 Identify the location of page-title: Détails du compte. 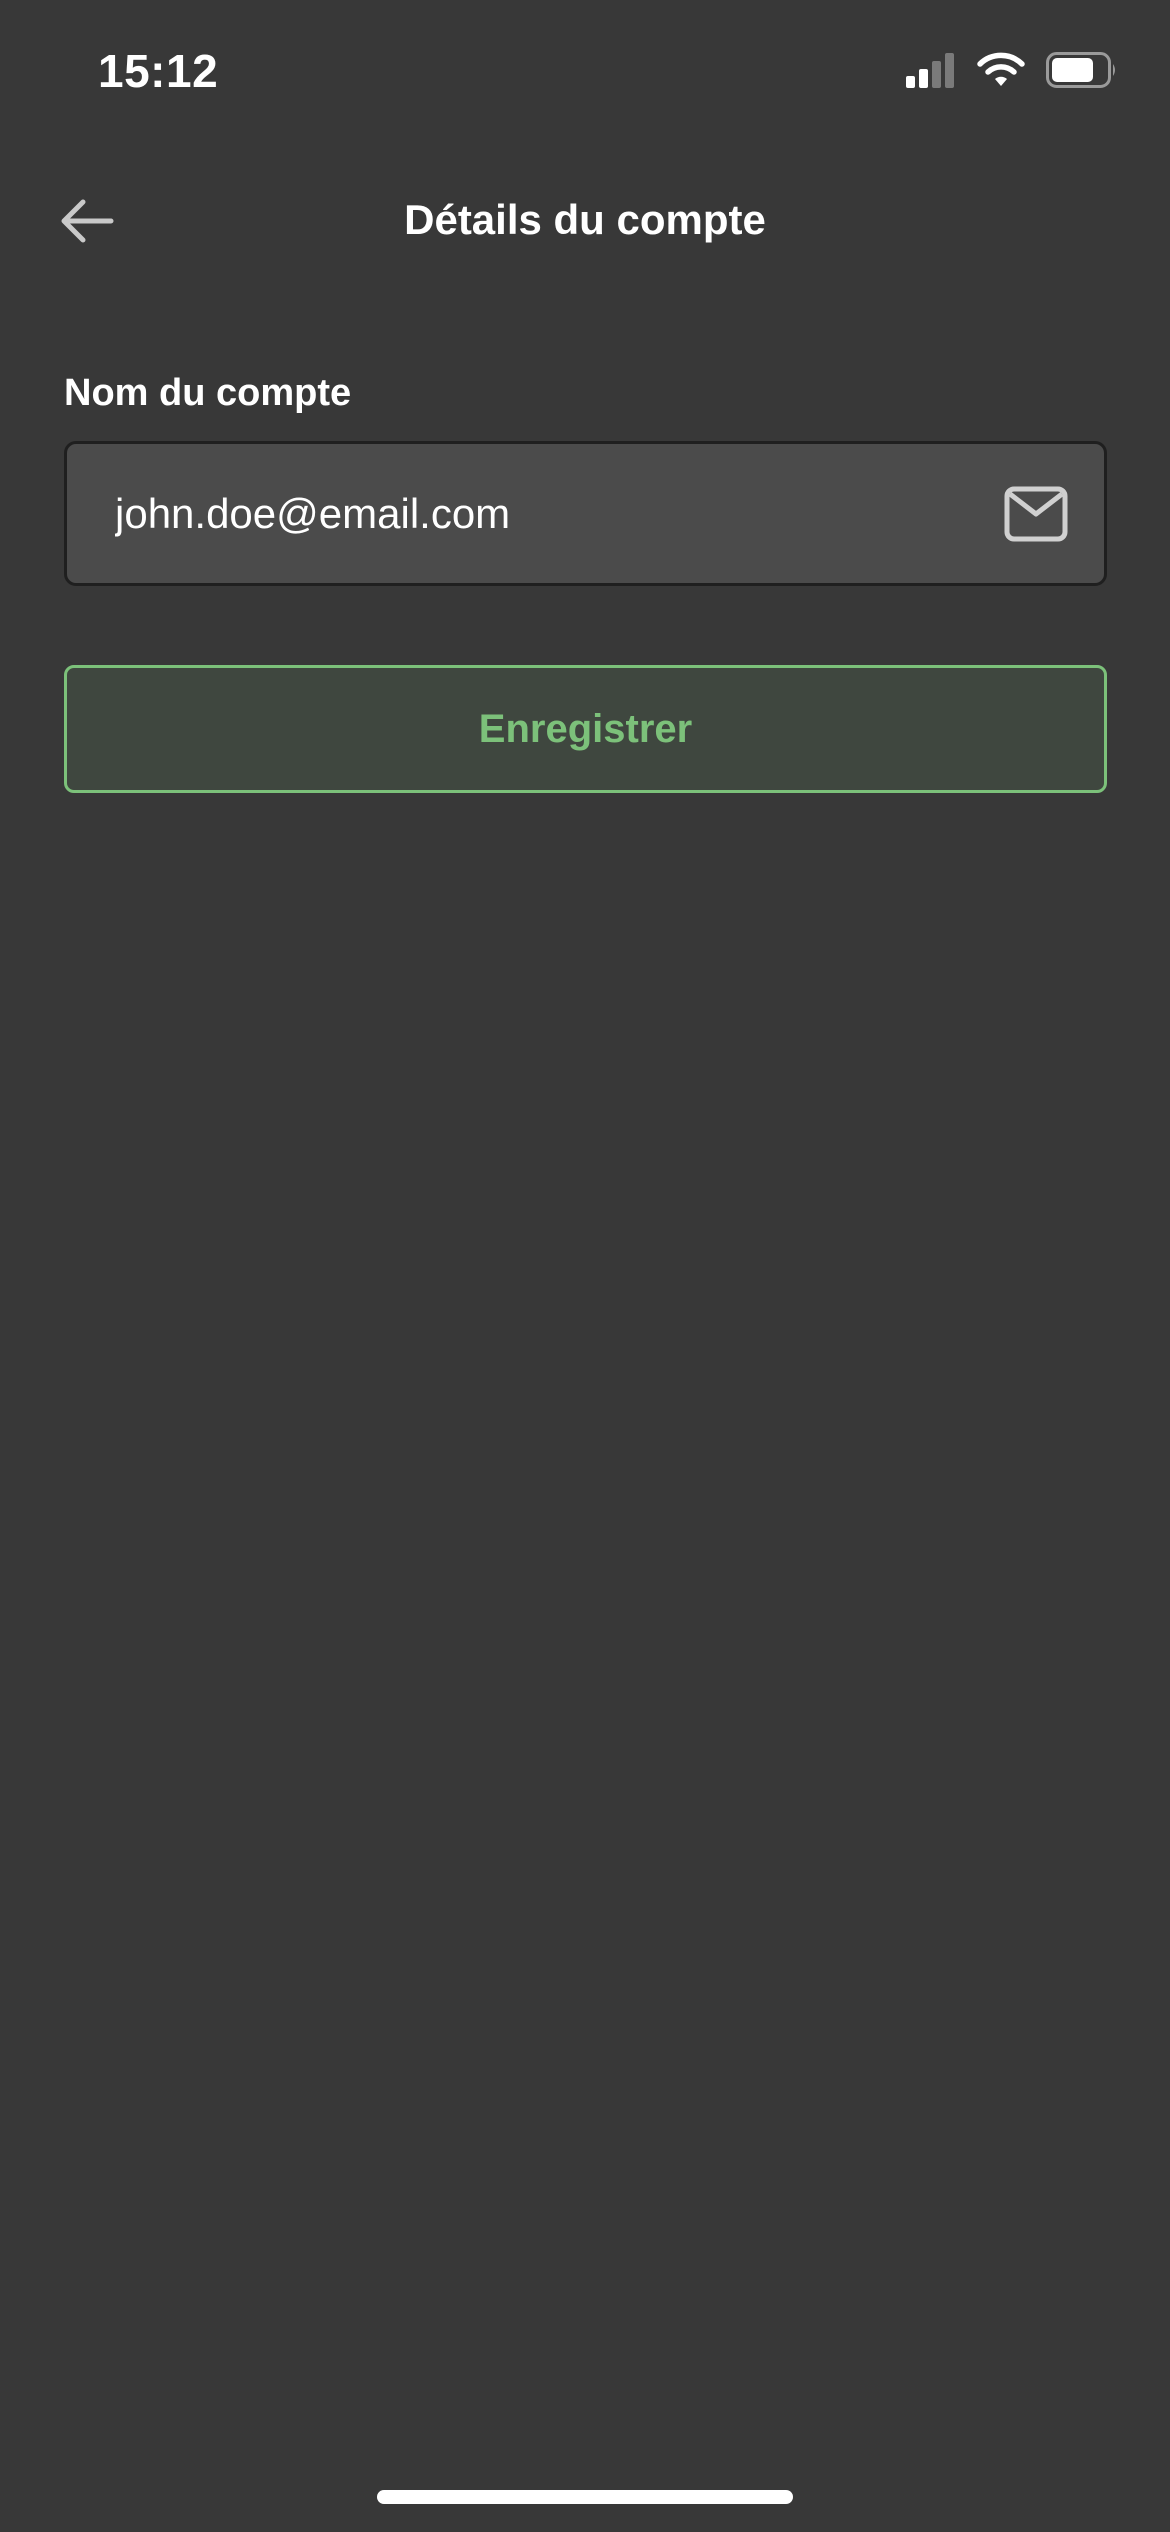
(585, 219).